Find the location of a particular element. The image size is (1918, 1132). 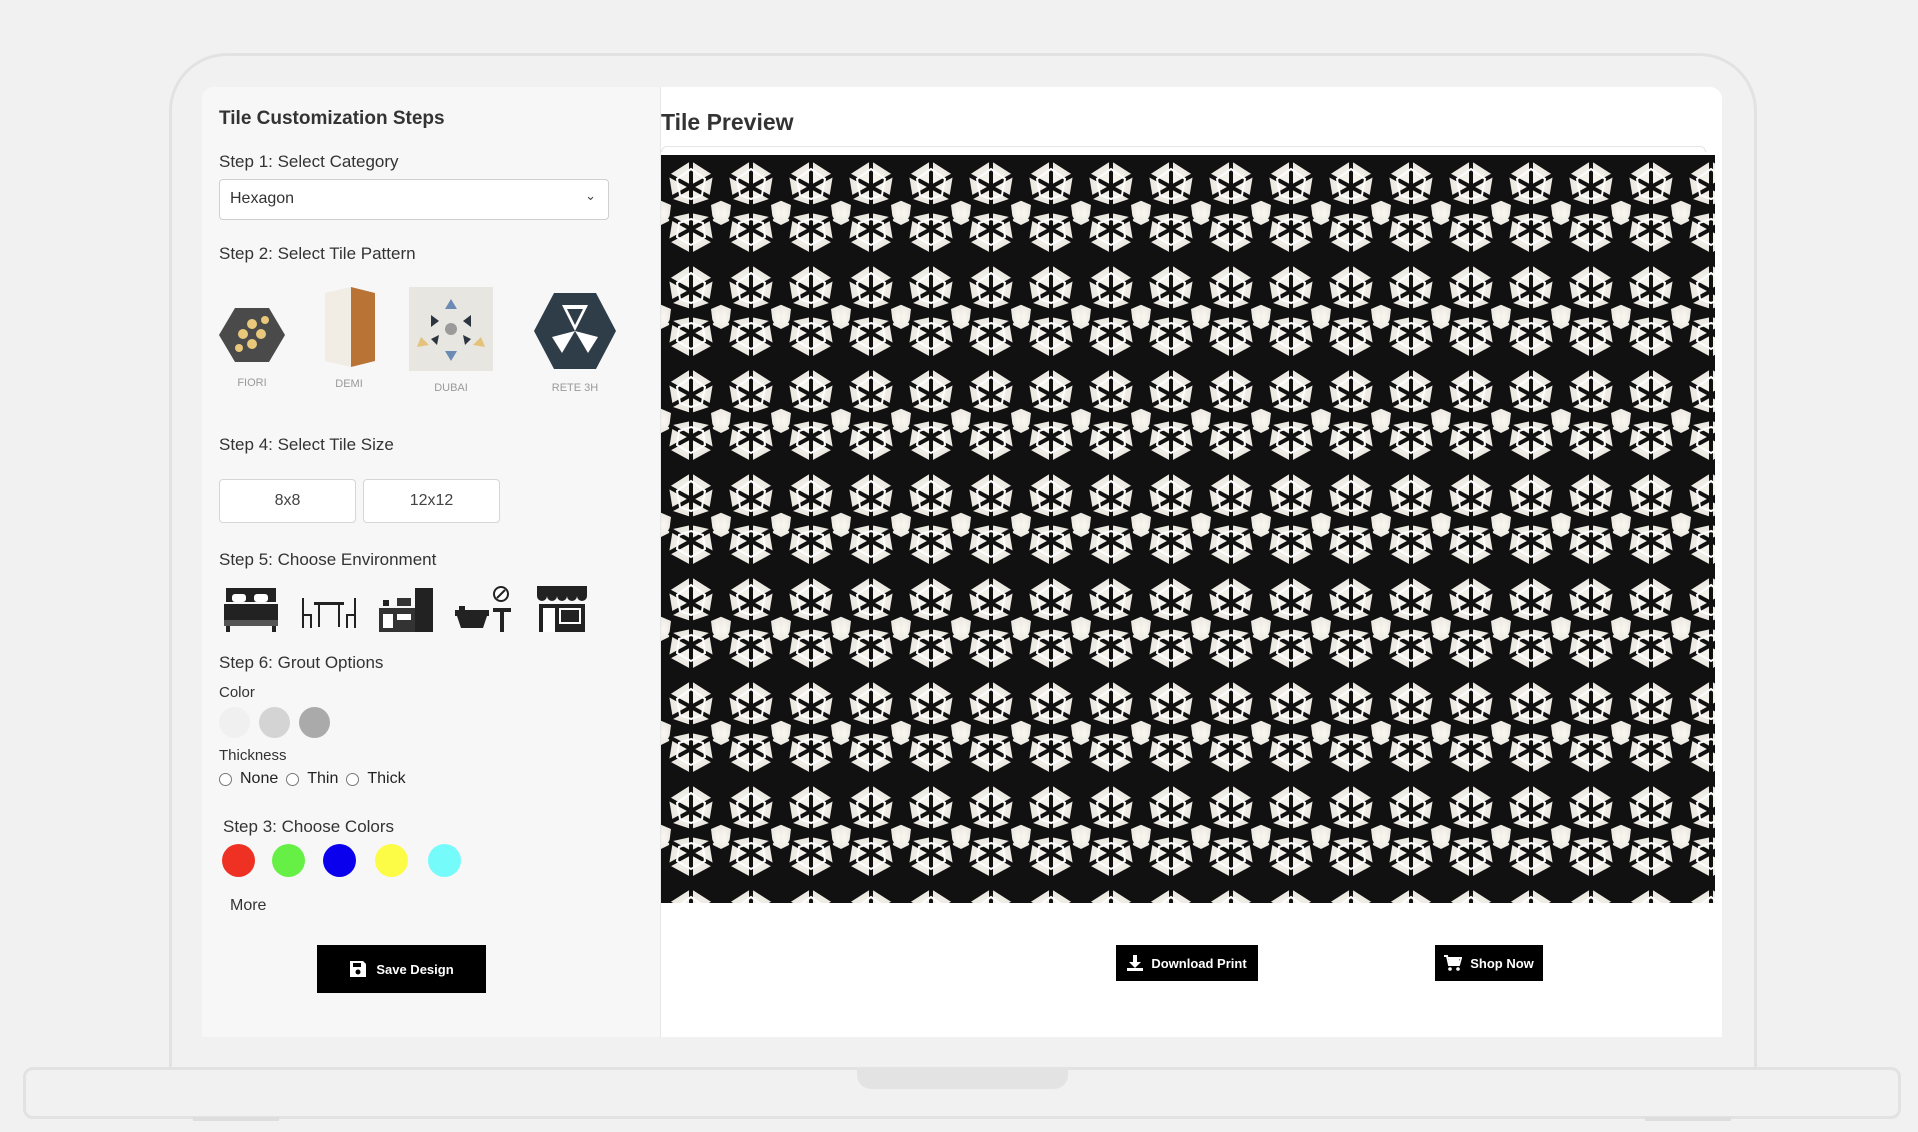

download-label: Download Print is located at coordinates (1199, 963).